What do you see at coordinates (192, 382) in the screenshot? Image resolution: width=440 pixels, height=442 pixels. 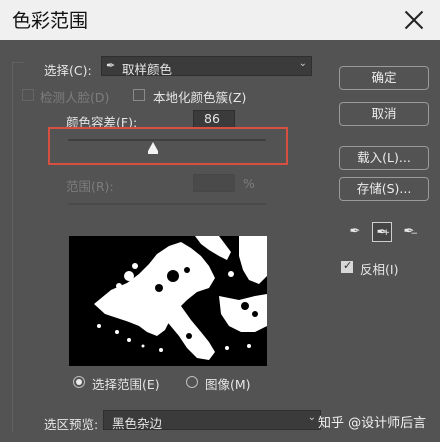 I see `image-radio` at bounding box center [192, 382].